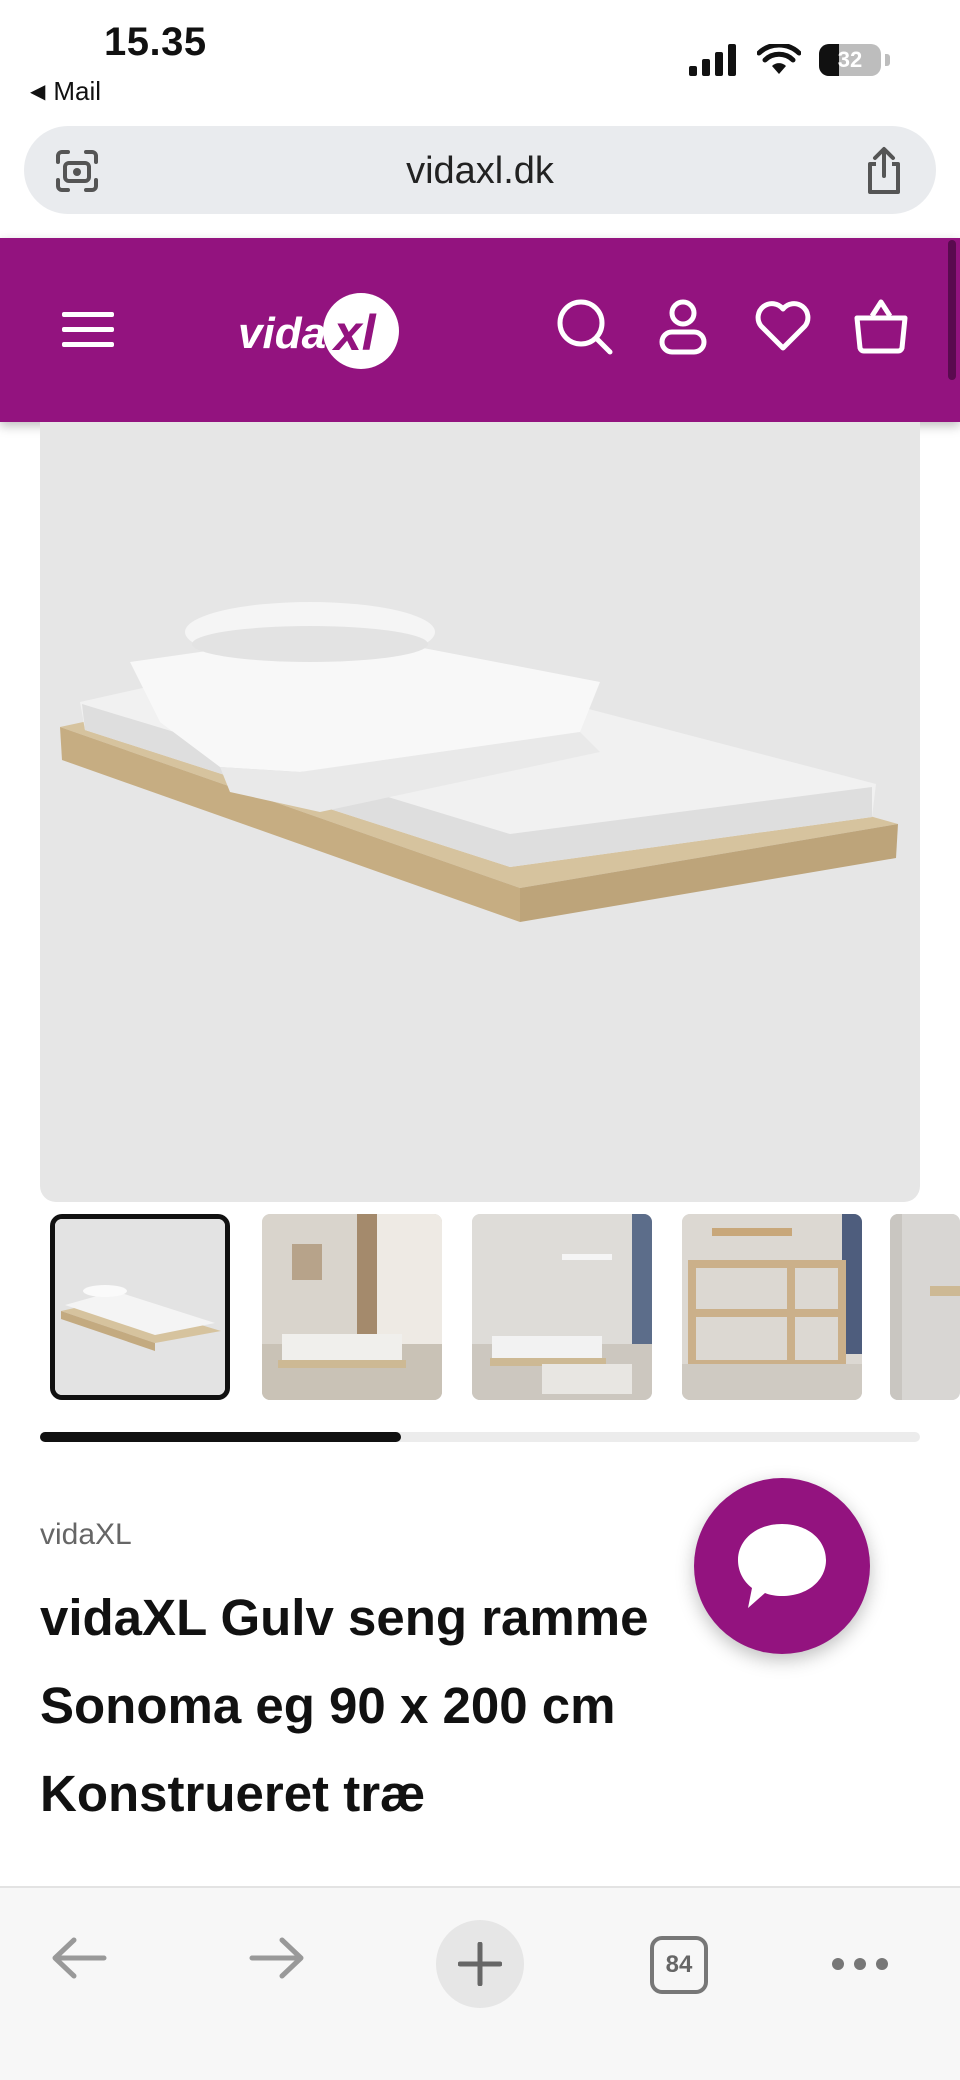 The image size is (960, 2080). What do you see at coordinates (88, 330) in the screenshot?
I see `hamburger-menu-icon` at bounding box center [88, 330].